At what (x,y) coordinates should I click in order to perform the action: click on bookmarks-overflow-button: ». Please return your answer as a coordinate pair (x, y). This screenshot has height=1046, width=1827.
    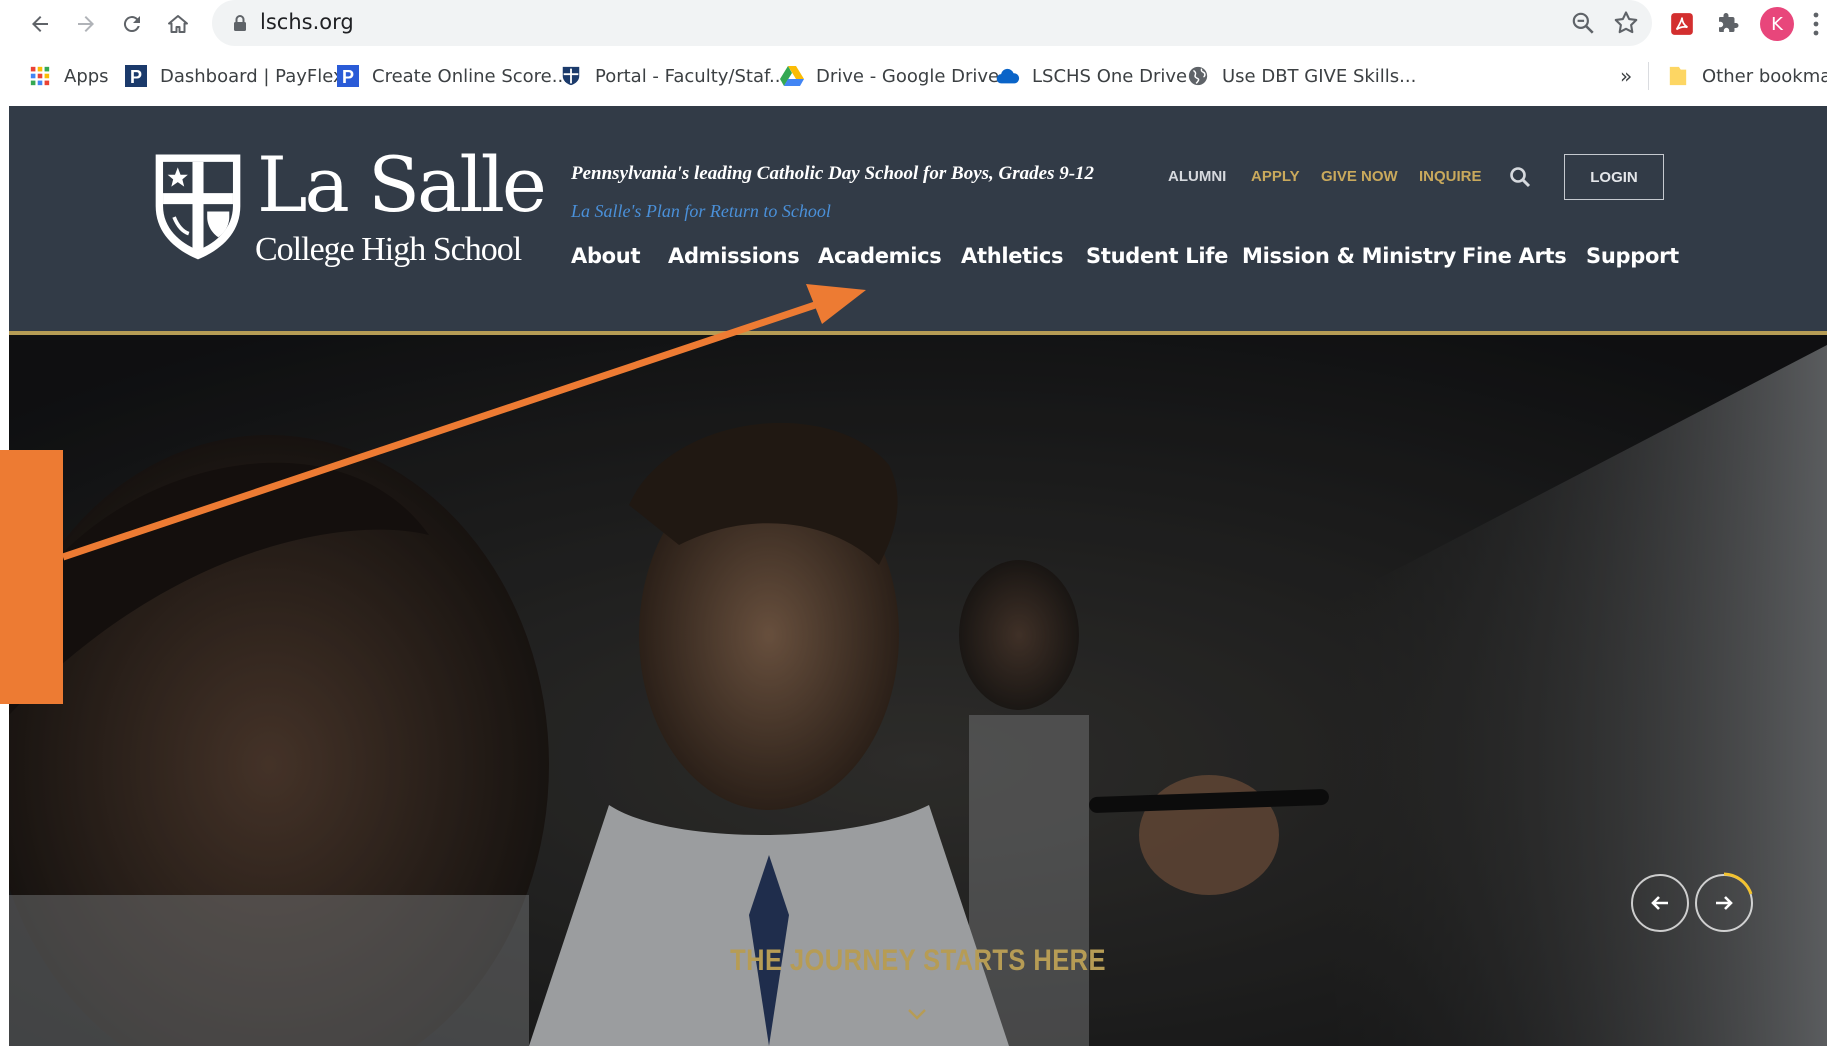
    Looking at the image, I should click on (1626, 76).